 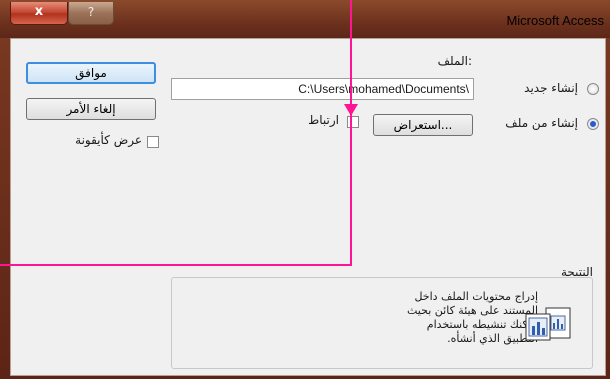 What do you see at coordinates (476, 296) in the screenshot?
I see `result-line: إدراج محتويات الملف داخل` at bounding box center [476, 296].